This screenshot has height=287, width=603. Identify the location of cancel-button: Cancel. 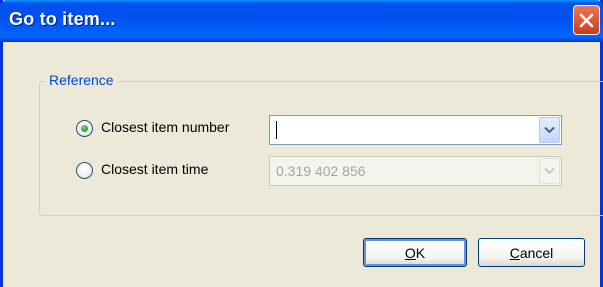
(531, 252).